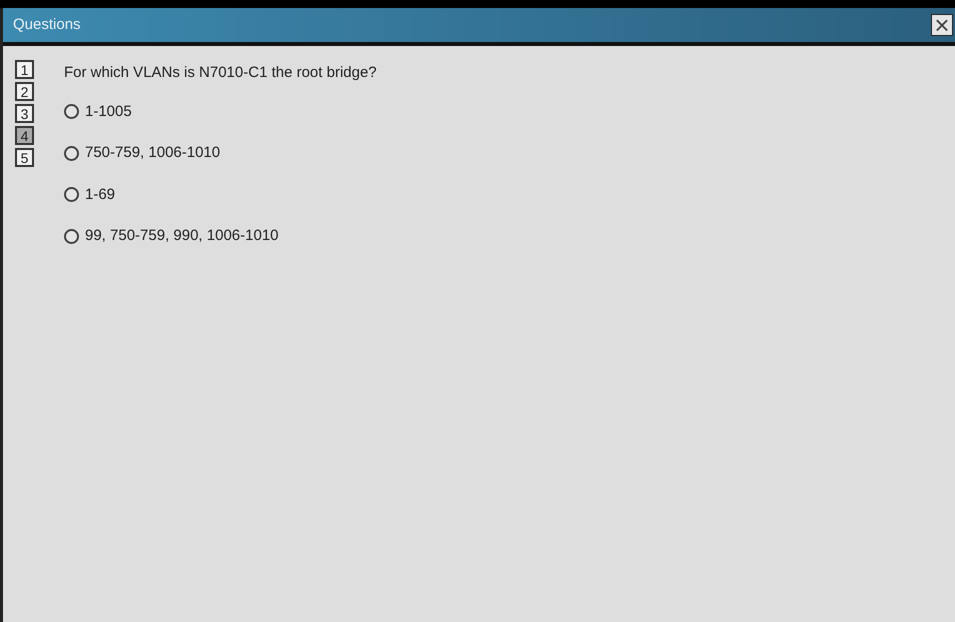 The width and height of the screenshot is (955, 622). Describe the element at coordinates (220, 195) in the screenshot. I see `answer-option: 1-69` at that location.